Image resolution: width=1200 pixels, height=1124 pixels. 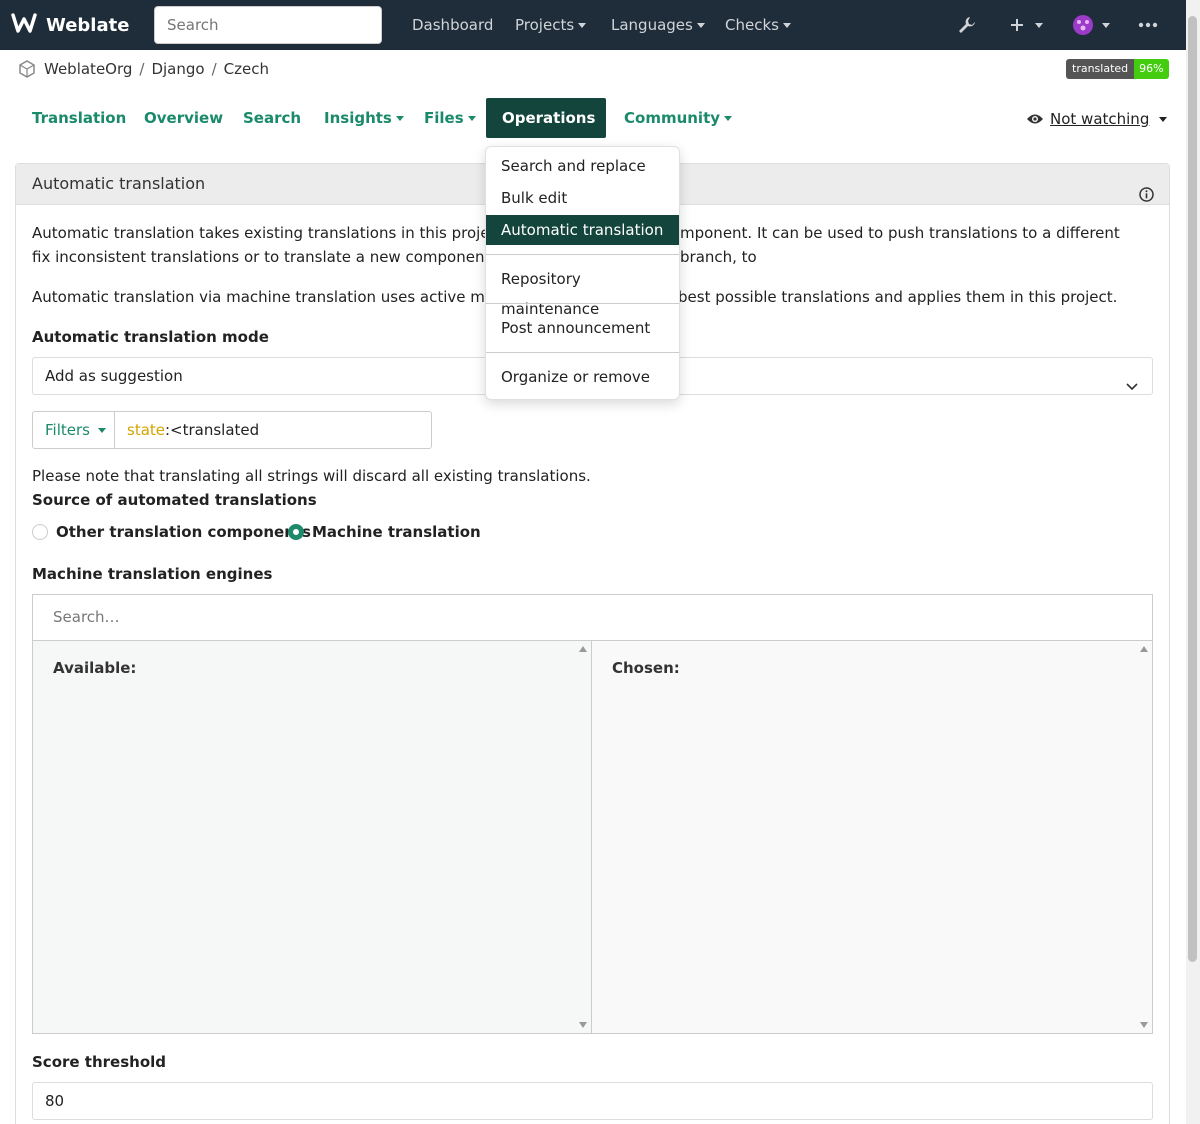 I want to click on chosen-label: Chosen:, so click(x=646, y=668).